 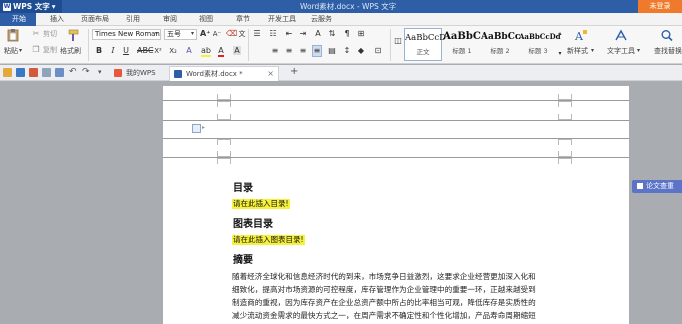 I want to click on export-pdf-icon, so click(x=33, y=72).